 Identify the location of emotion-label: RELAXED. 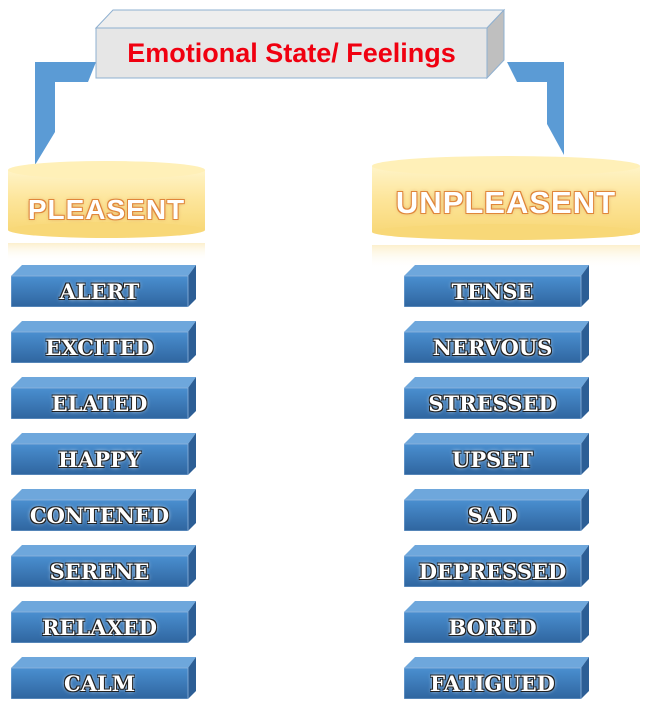
(99, 627).